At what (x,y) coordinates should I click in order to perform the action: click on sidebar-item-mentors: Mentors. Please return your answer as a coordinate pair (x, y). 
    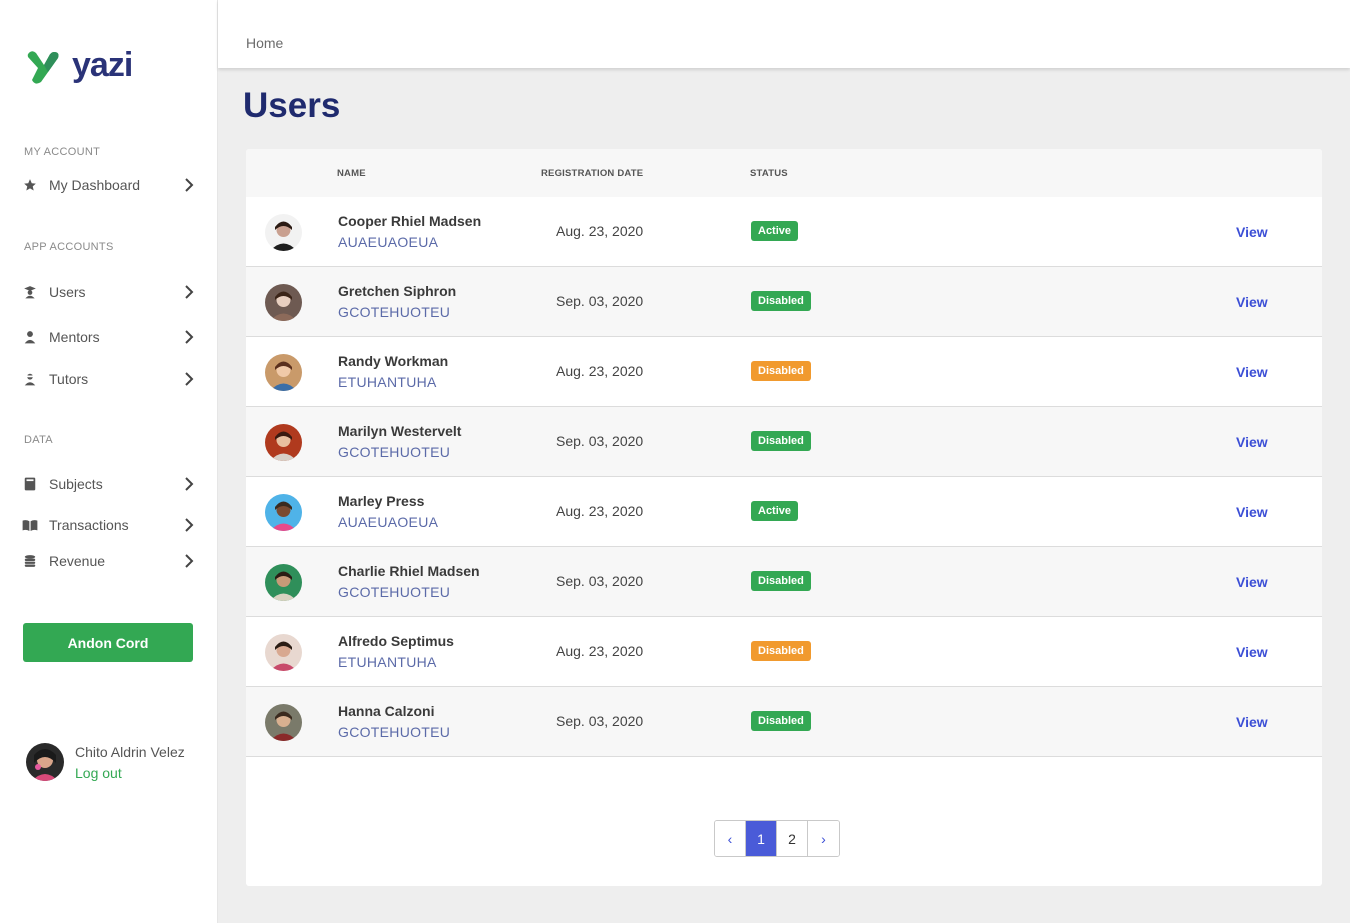
    Looking at the image, I should click on (109, 337).